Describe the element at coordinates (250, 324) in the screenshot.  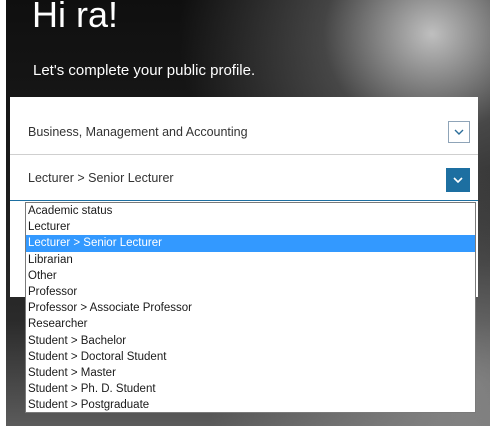
I see `dropdown-option: Researcher` at that location.